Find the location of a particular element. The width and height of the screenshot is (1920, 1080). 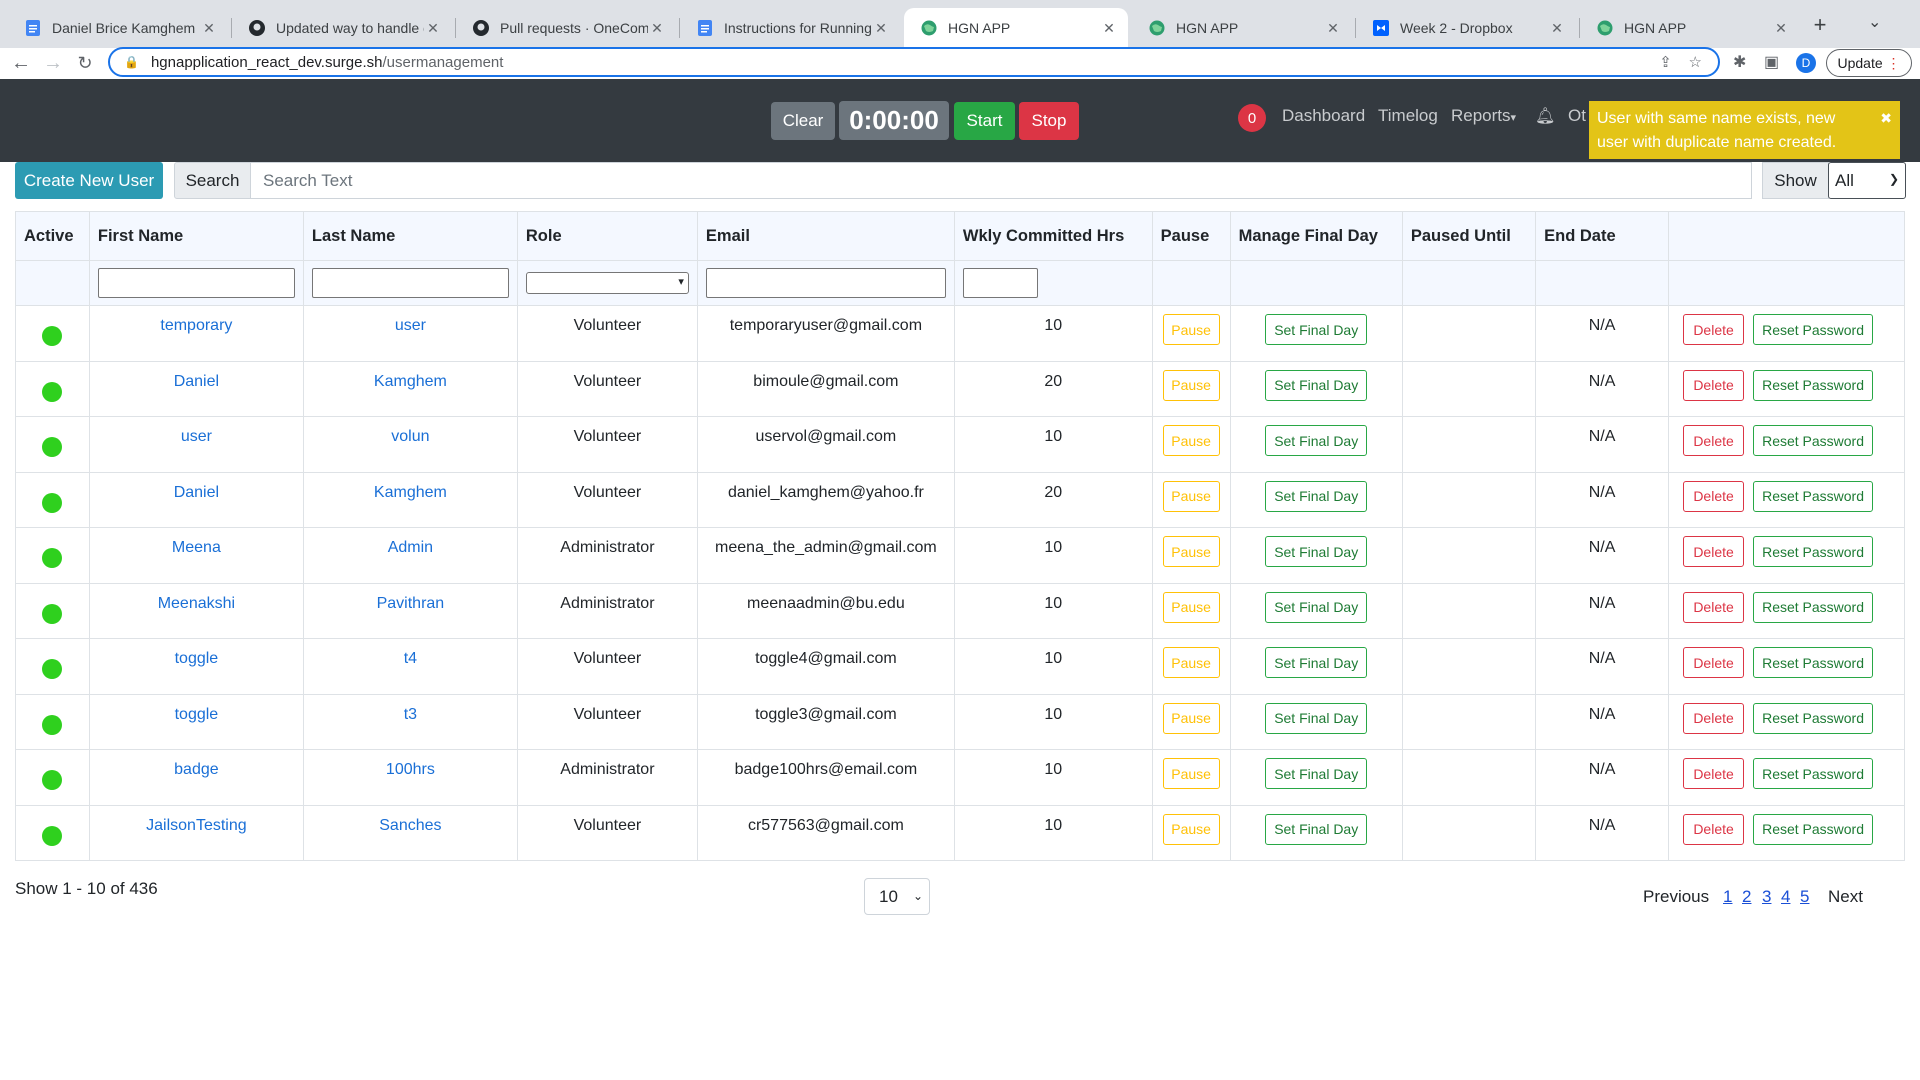

column-header: First Name is located at coordinates (196, 236).